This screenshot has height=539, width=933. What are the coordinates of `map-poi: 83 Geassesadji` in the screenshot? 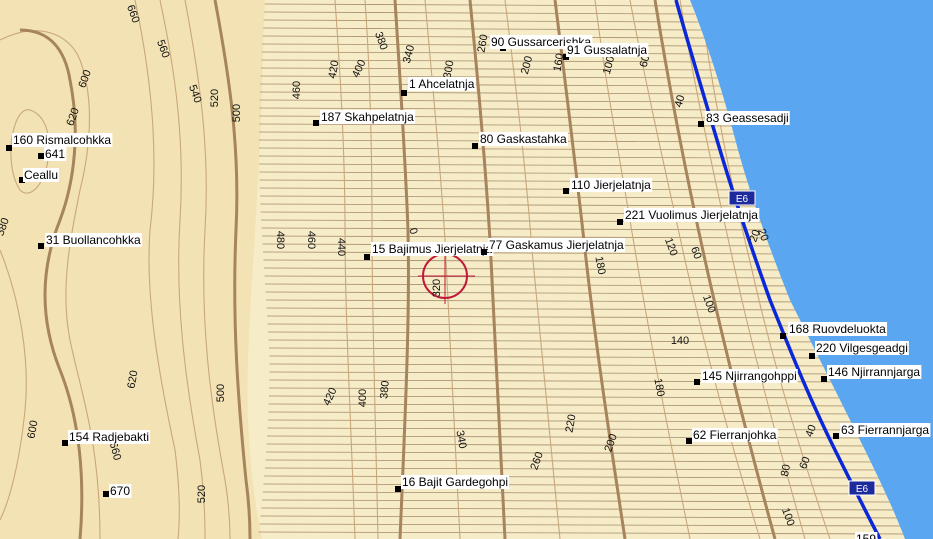 It's located at (744, 119).